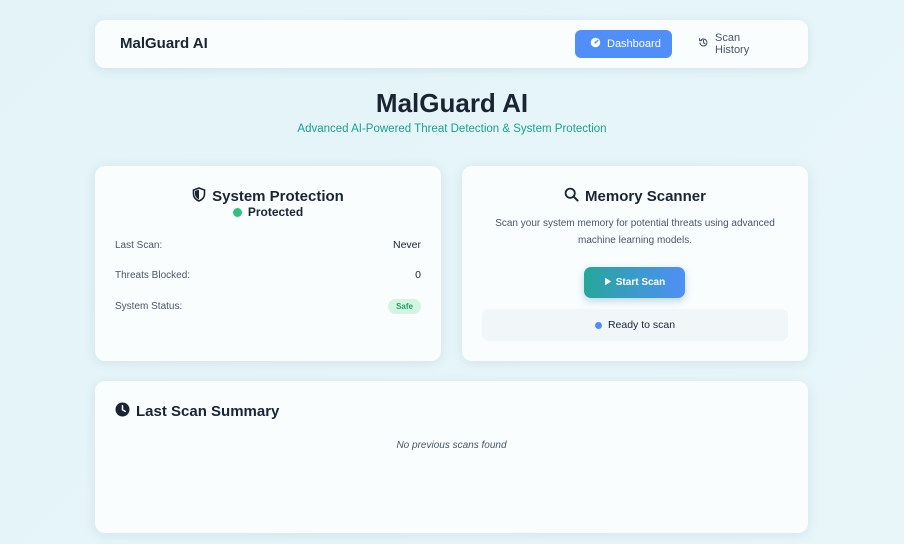  What do you see at coordinates (404, 306) in the screenshot?
I see `status-badge: Safe` at bounding box center [404, 306].